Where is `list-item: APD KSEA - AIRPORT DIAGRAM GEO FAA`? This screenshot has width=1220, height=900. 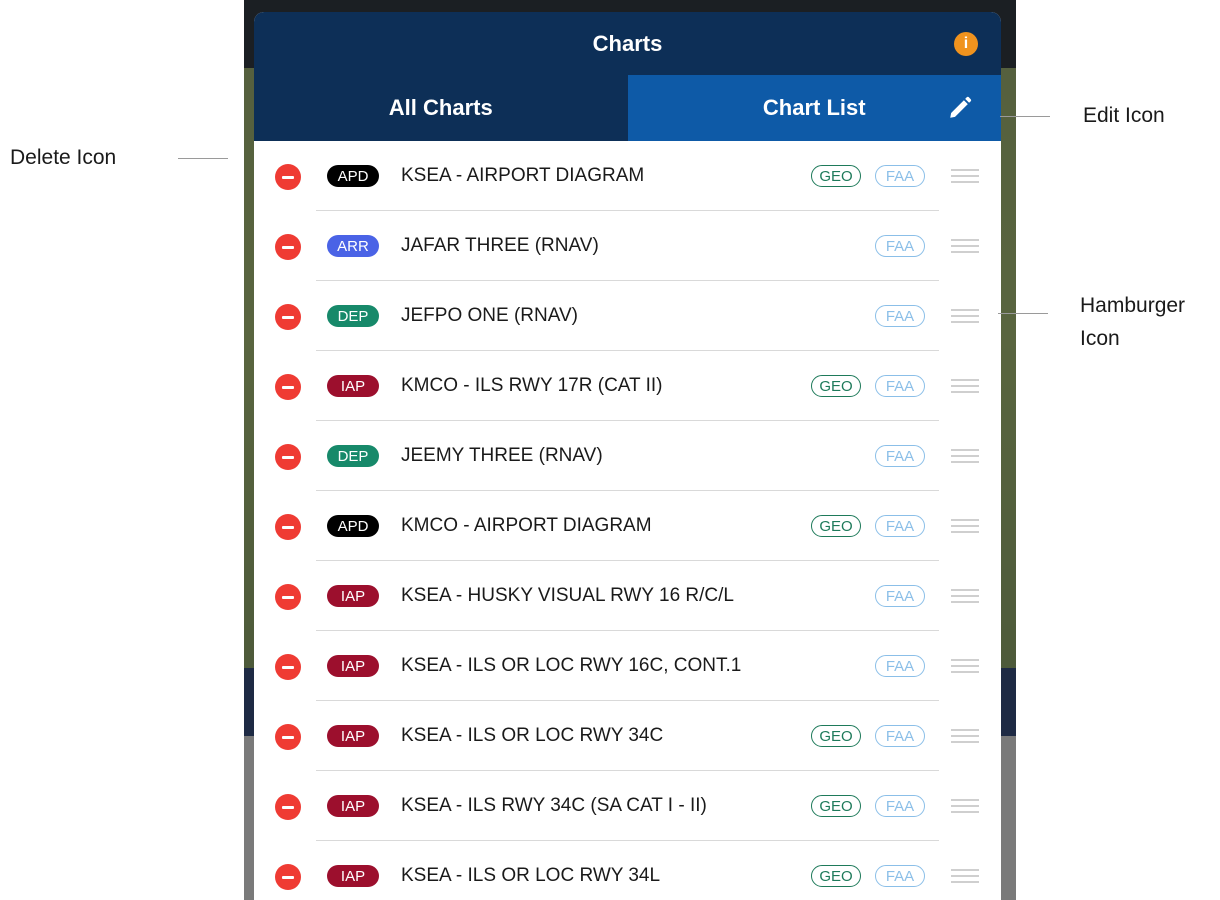
list-item: APD KSEA - AIRPORT DIAGRAM GEO FAA is located at coordinates (627, 176).